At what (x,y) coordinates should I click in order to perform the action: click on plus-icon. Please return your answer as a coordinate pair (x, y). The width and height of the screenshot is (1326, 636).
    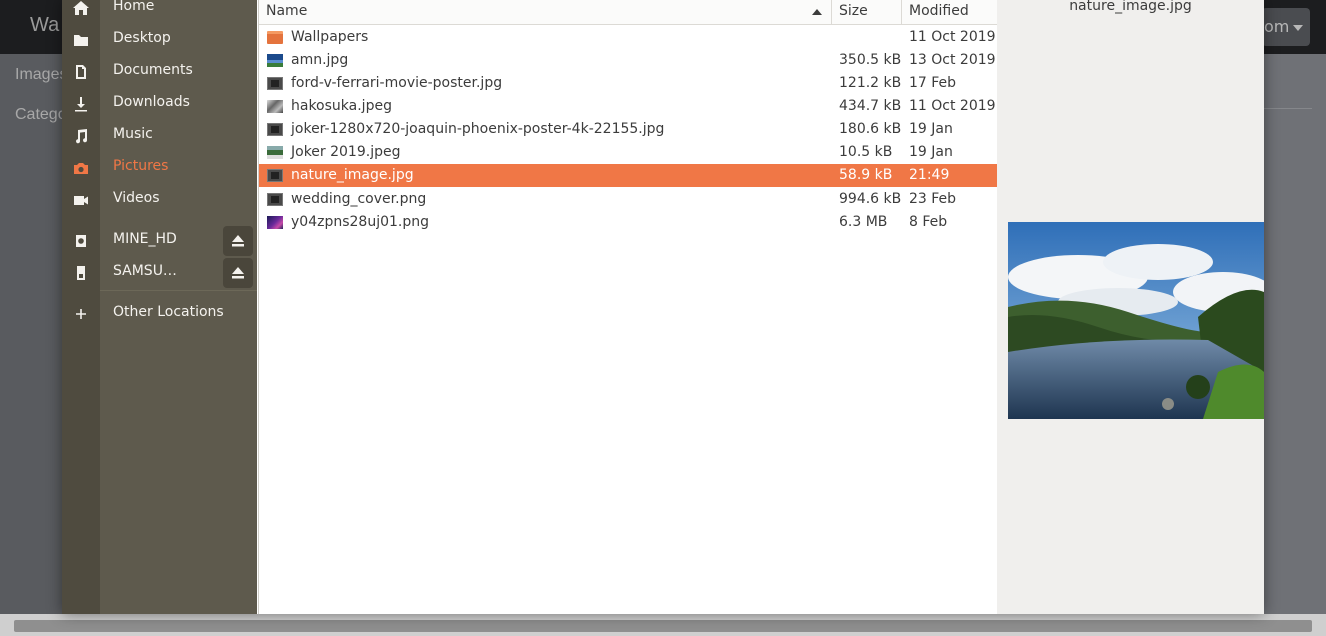
    Looking at the image, I should click on (81, 314).